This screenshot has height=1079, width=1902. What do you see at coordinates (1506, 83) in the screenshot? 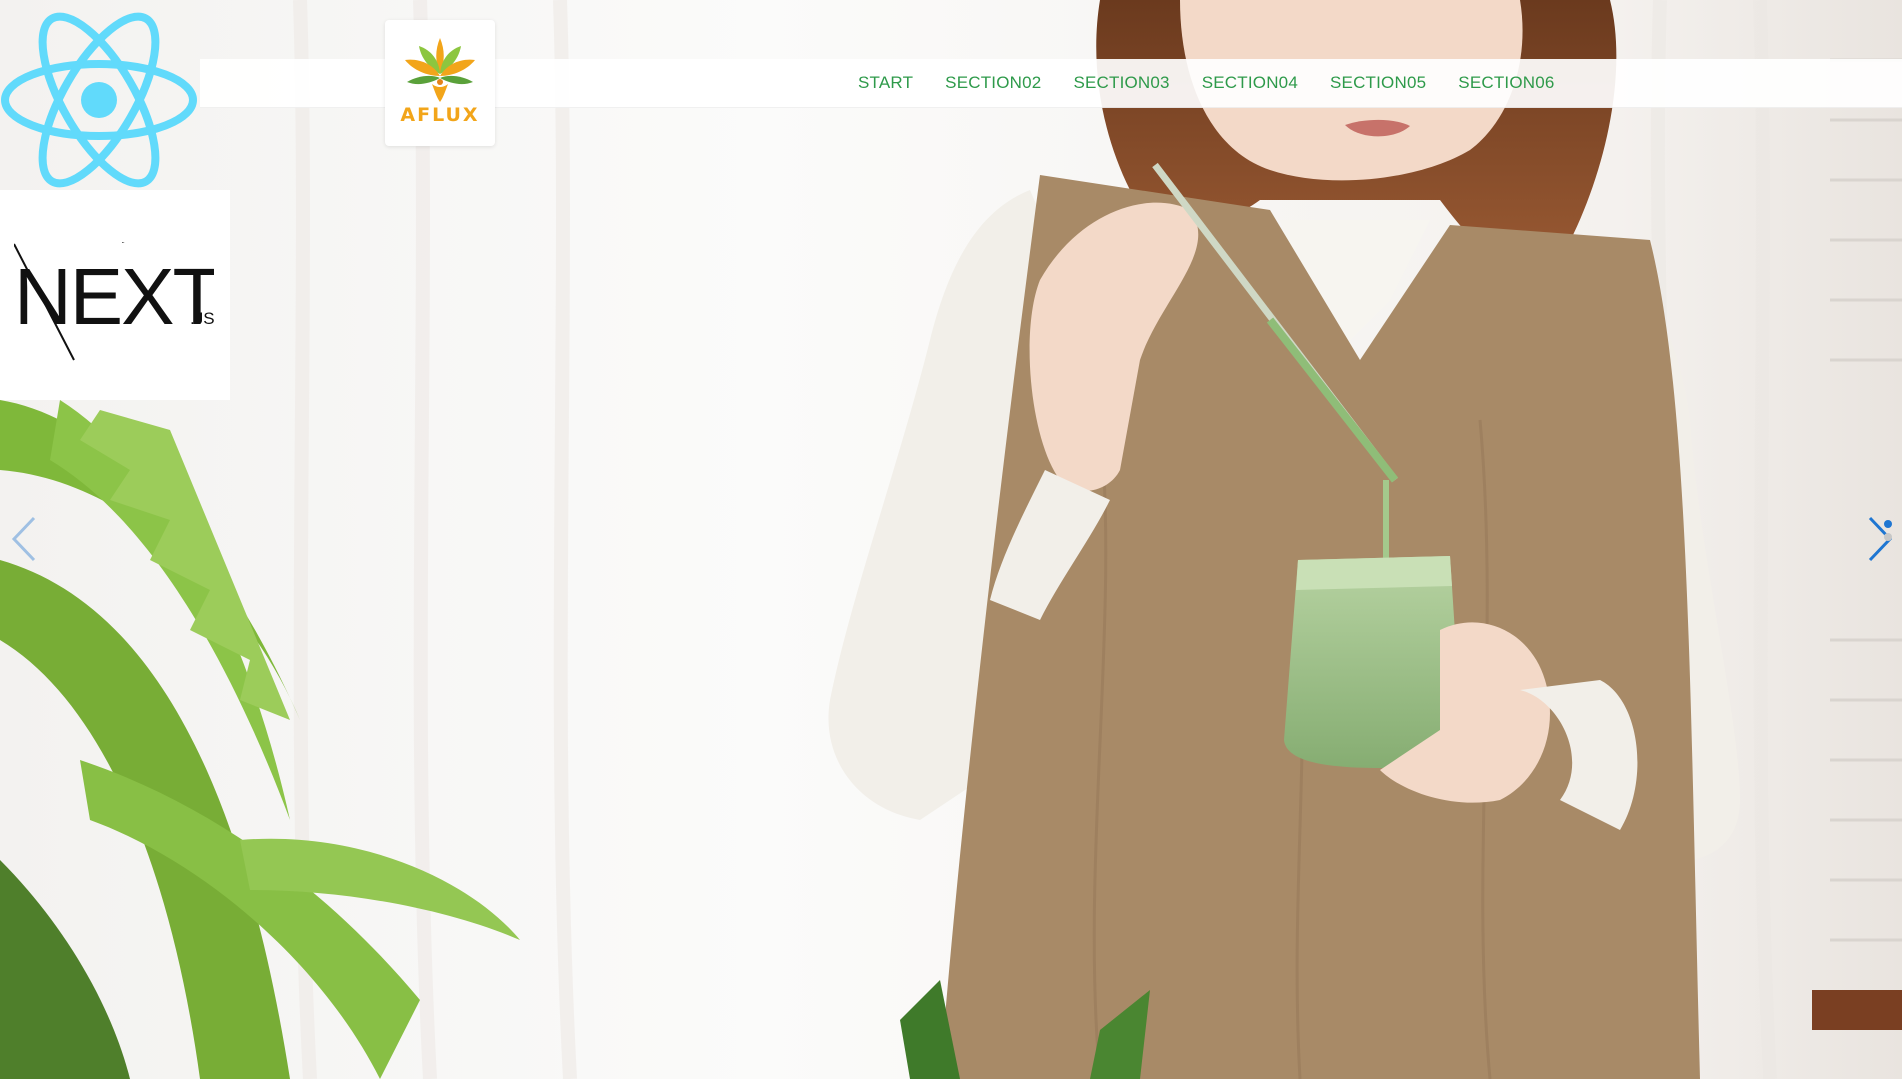
I see `nav-item-section06: SECTION06` at bounding box center [1506, 83].